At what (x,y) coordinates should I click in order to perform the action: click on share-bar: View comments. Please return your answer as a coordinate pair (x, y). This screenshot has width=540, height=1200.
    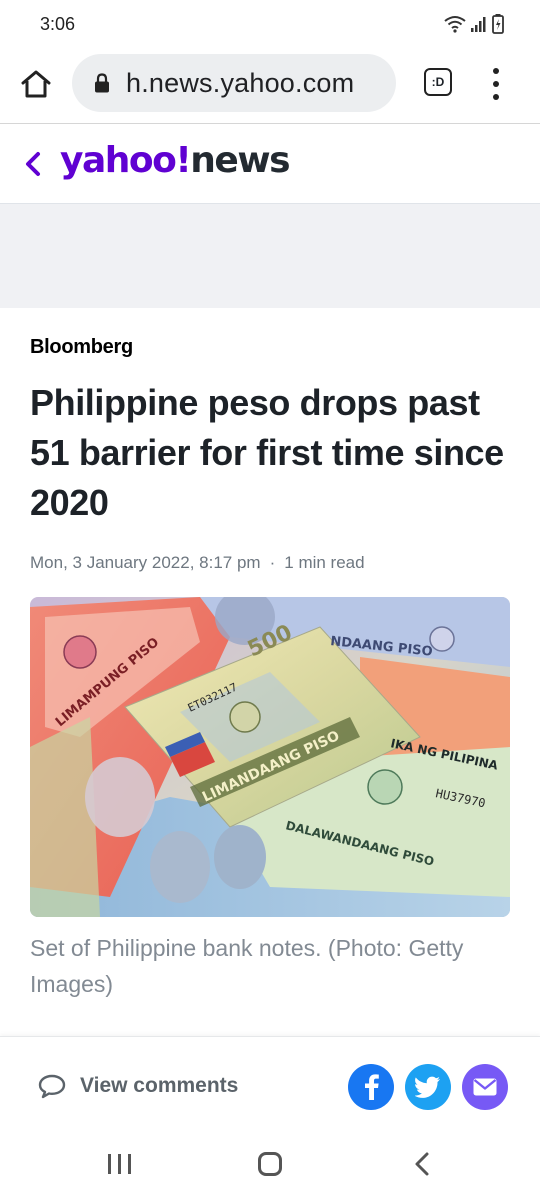
    Looking at the image, I should click on (270, 1083).